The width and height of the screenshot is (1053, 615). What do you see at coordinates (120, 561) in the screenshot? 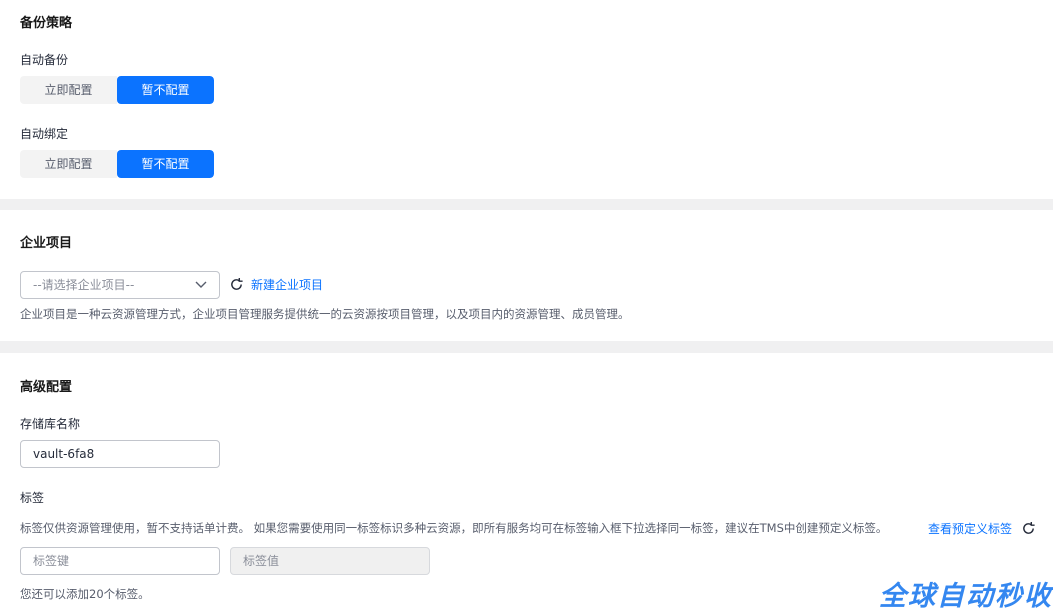
I see `tag-key-input` at bounding box center [120, 561].